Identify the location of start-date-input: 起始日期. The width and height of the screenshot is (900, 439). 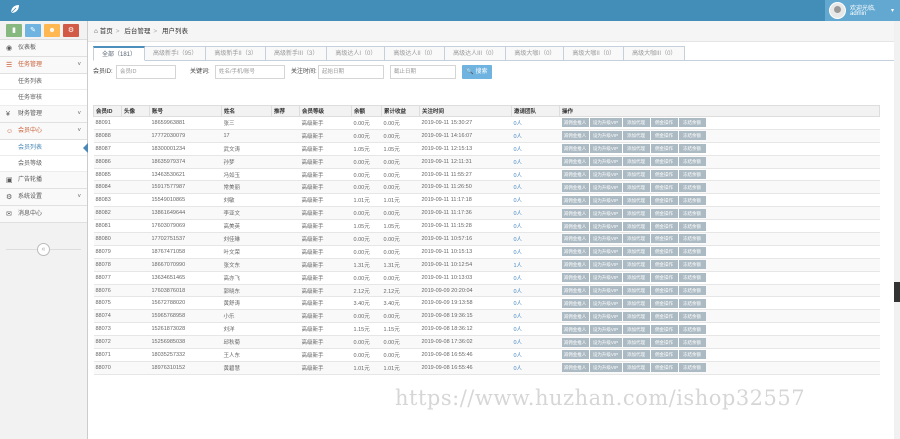
(351, 72).